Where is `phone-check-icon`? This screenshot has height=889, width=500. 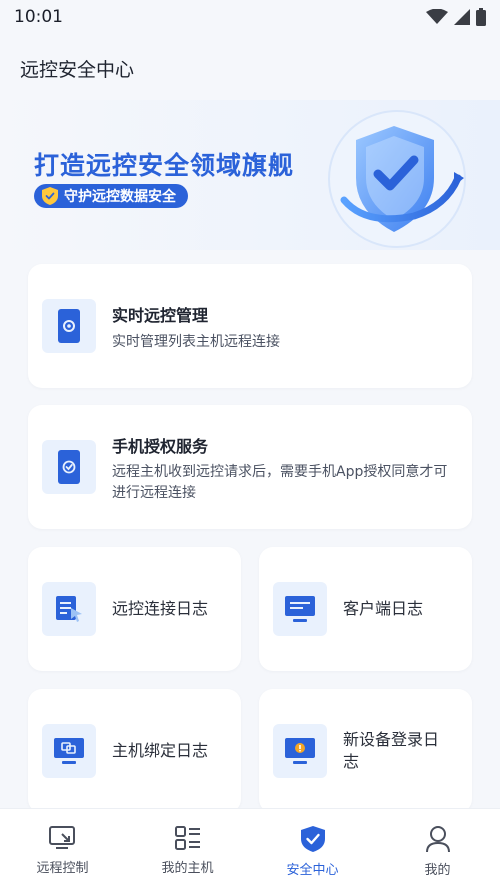
phone-check-icon is located at coordinates (69, 467).